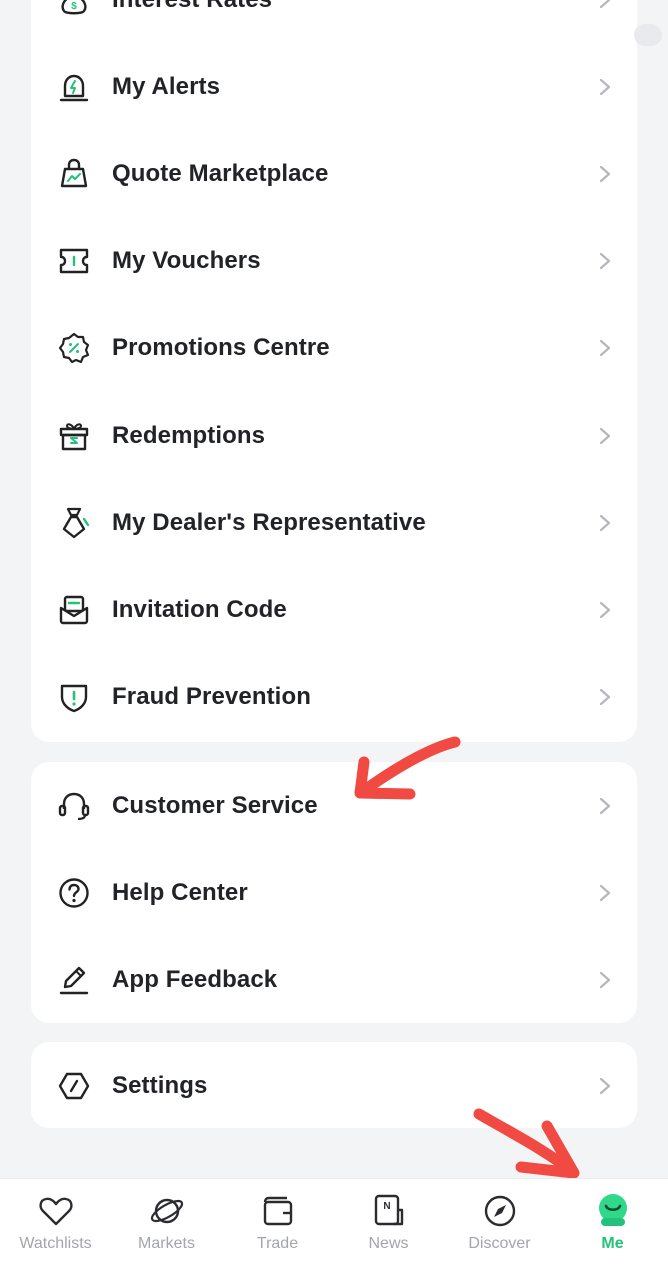 The height and width of the screenshot is (1279, 668). I want to click on menu-item-label: Invitation Code, so click(199, 609).